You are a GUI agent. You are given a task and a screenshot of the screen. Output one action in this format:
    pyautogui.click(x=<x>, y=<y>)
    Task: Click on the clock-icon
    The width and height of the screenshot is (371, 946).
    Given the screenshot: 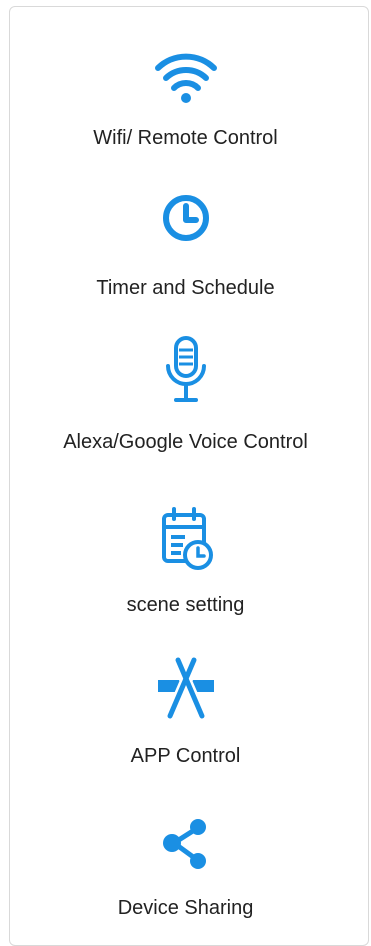 What is the action you would take?
    pyautogui.click(x=186, y=218)
    